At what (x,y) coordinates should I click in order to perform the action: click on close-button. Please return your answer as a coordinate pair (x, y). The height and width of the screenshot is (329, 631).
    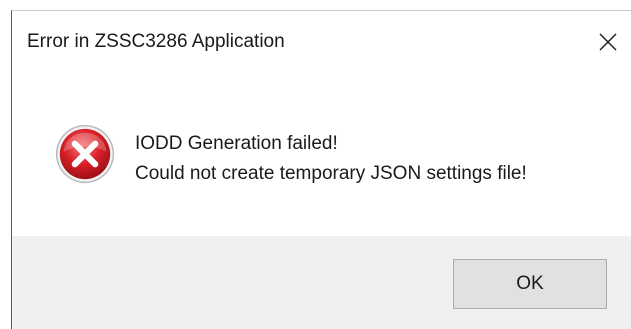
    Looking at the image, I should click on (608, 42).